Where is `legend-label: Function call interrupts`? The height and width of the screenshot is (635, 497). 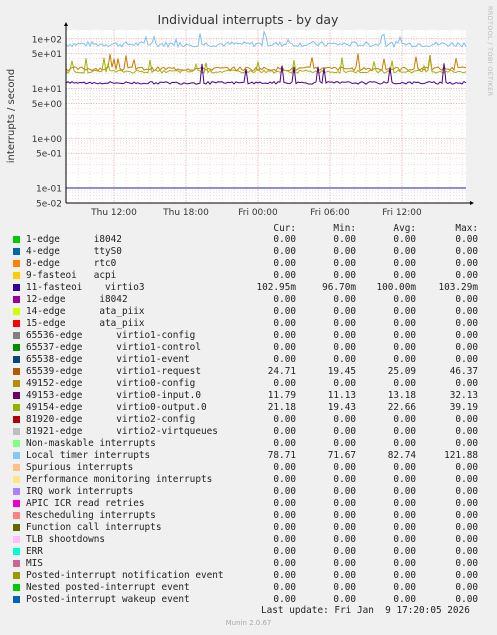 legend-label: Function call interrupts is located at coordinates (94, 527).